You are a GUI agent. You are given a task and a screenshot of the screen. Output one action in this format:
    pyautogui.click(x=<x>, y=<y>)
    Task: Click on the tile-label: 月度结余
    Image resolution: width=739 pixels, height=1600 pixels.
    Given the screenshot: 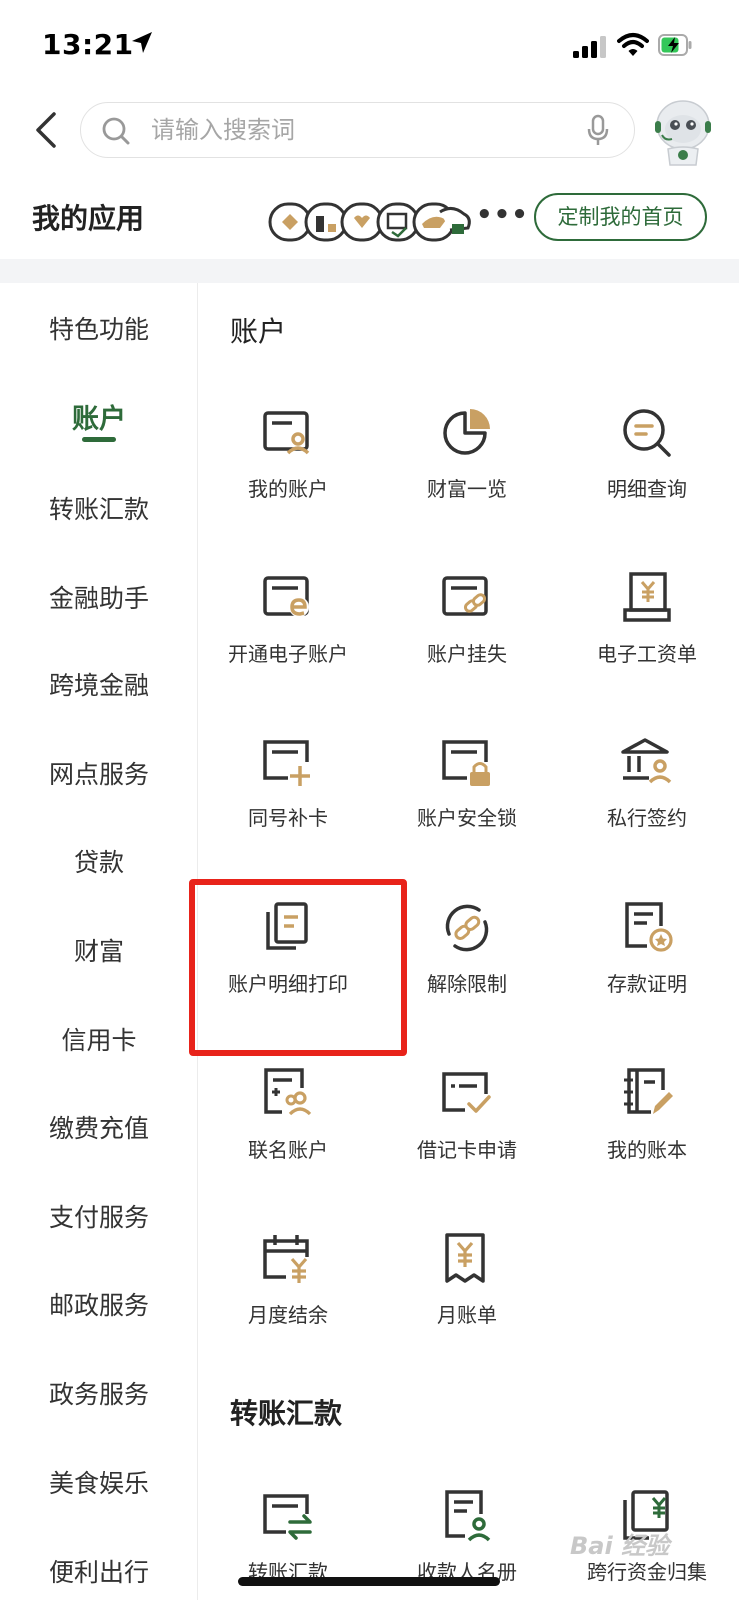 What is the action you would take?
    pyautogui.click(x=288, y=1315)
    